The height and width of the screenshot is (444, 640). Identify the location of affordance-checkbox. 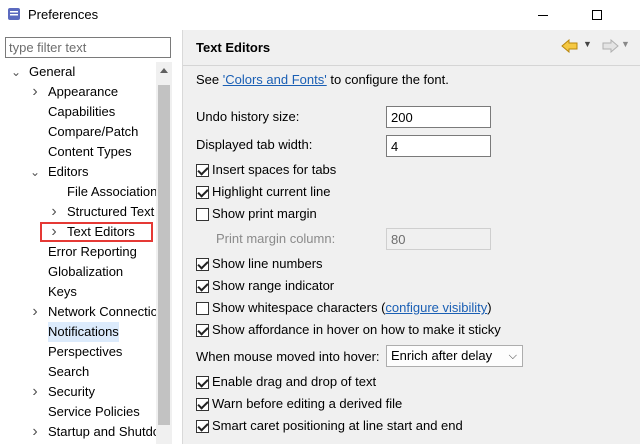
(202, 330).